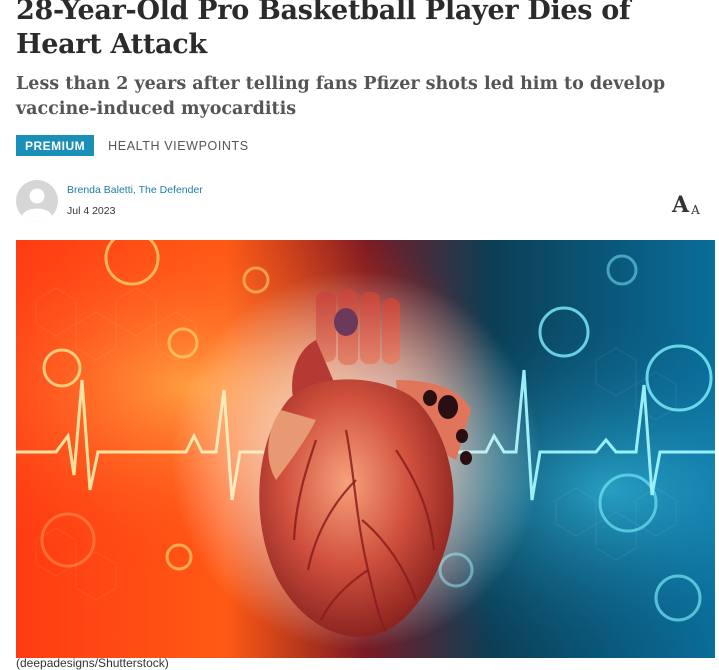 The image size is (719, 670). Describe the element at coordinates (681, 205) in the screenshot. I see `font-size-large-icon: A` at that location.